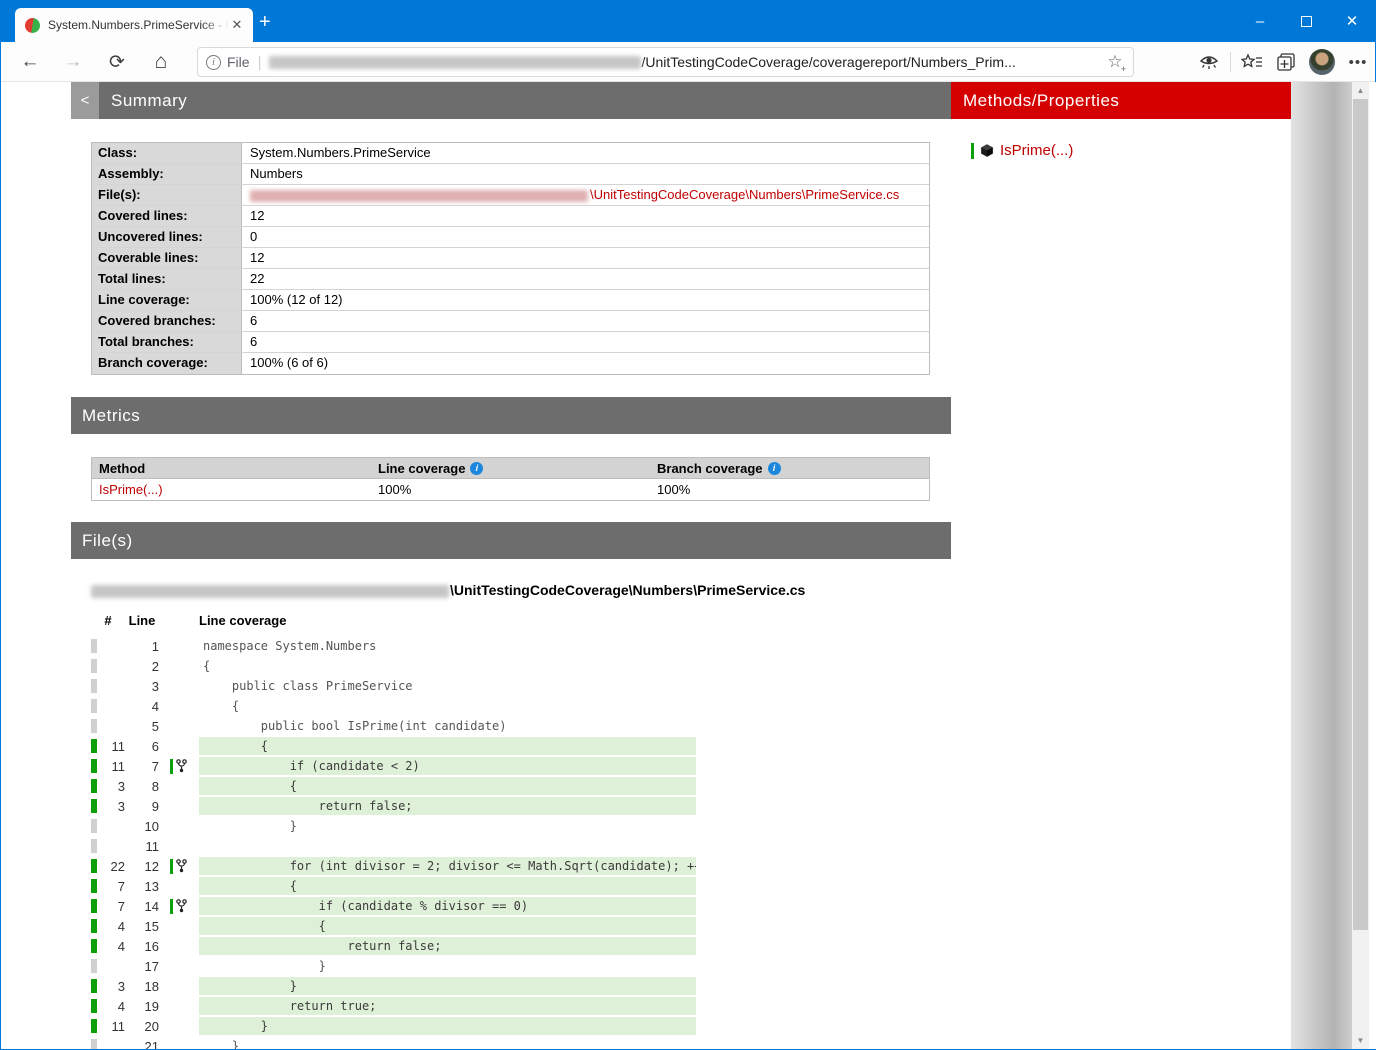 This screenshot has width=1376, height=1050. Describe the element at coordinates (1360, 90) in the screenshot. I see `scroll-up-icon: ▲` at that location.